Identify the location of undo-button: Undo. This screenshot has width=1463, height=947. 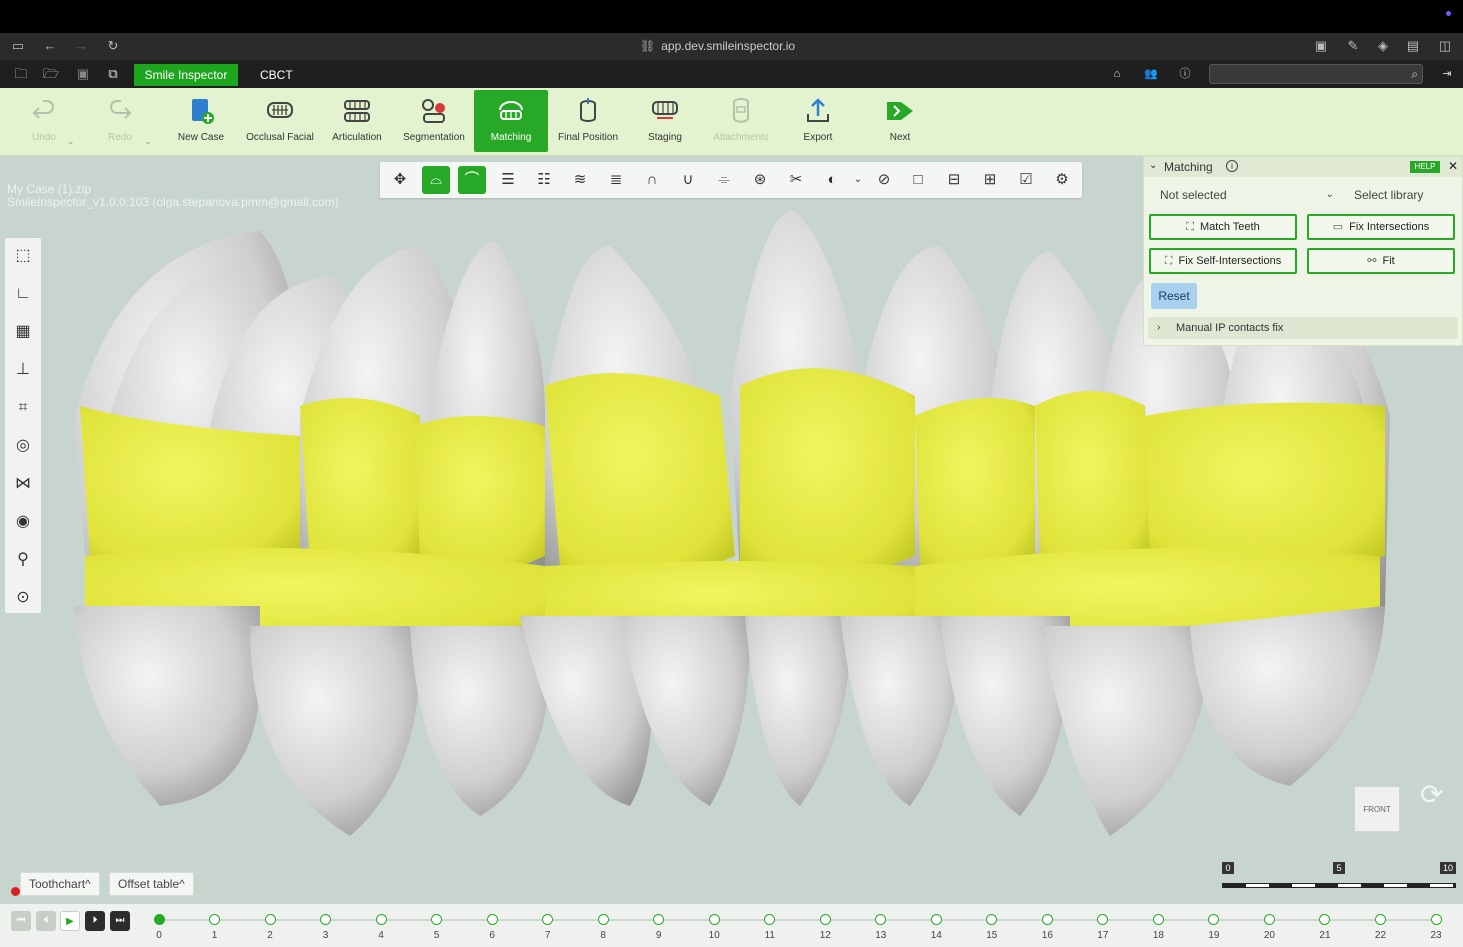
(44, 121).